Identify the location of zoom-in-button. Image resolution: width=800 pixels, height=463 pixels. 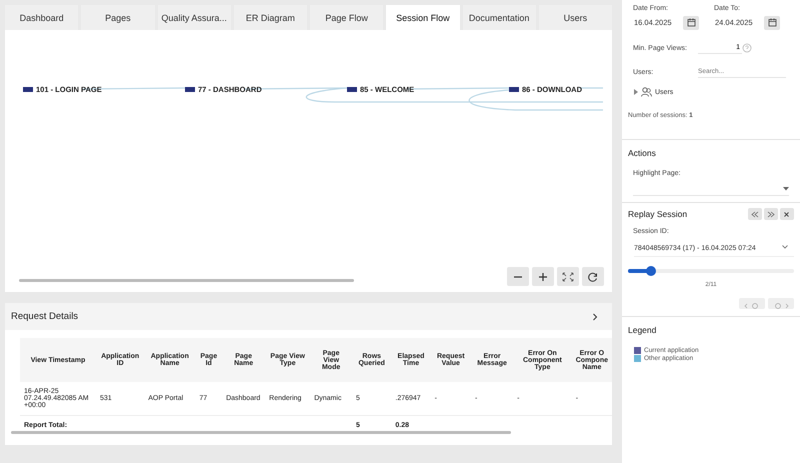
(543, 276).